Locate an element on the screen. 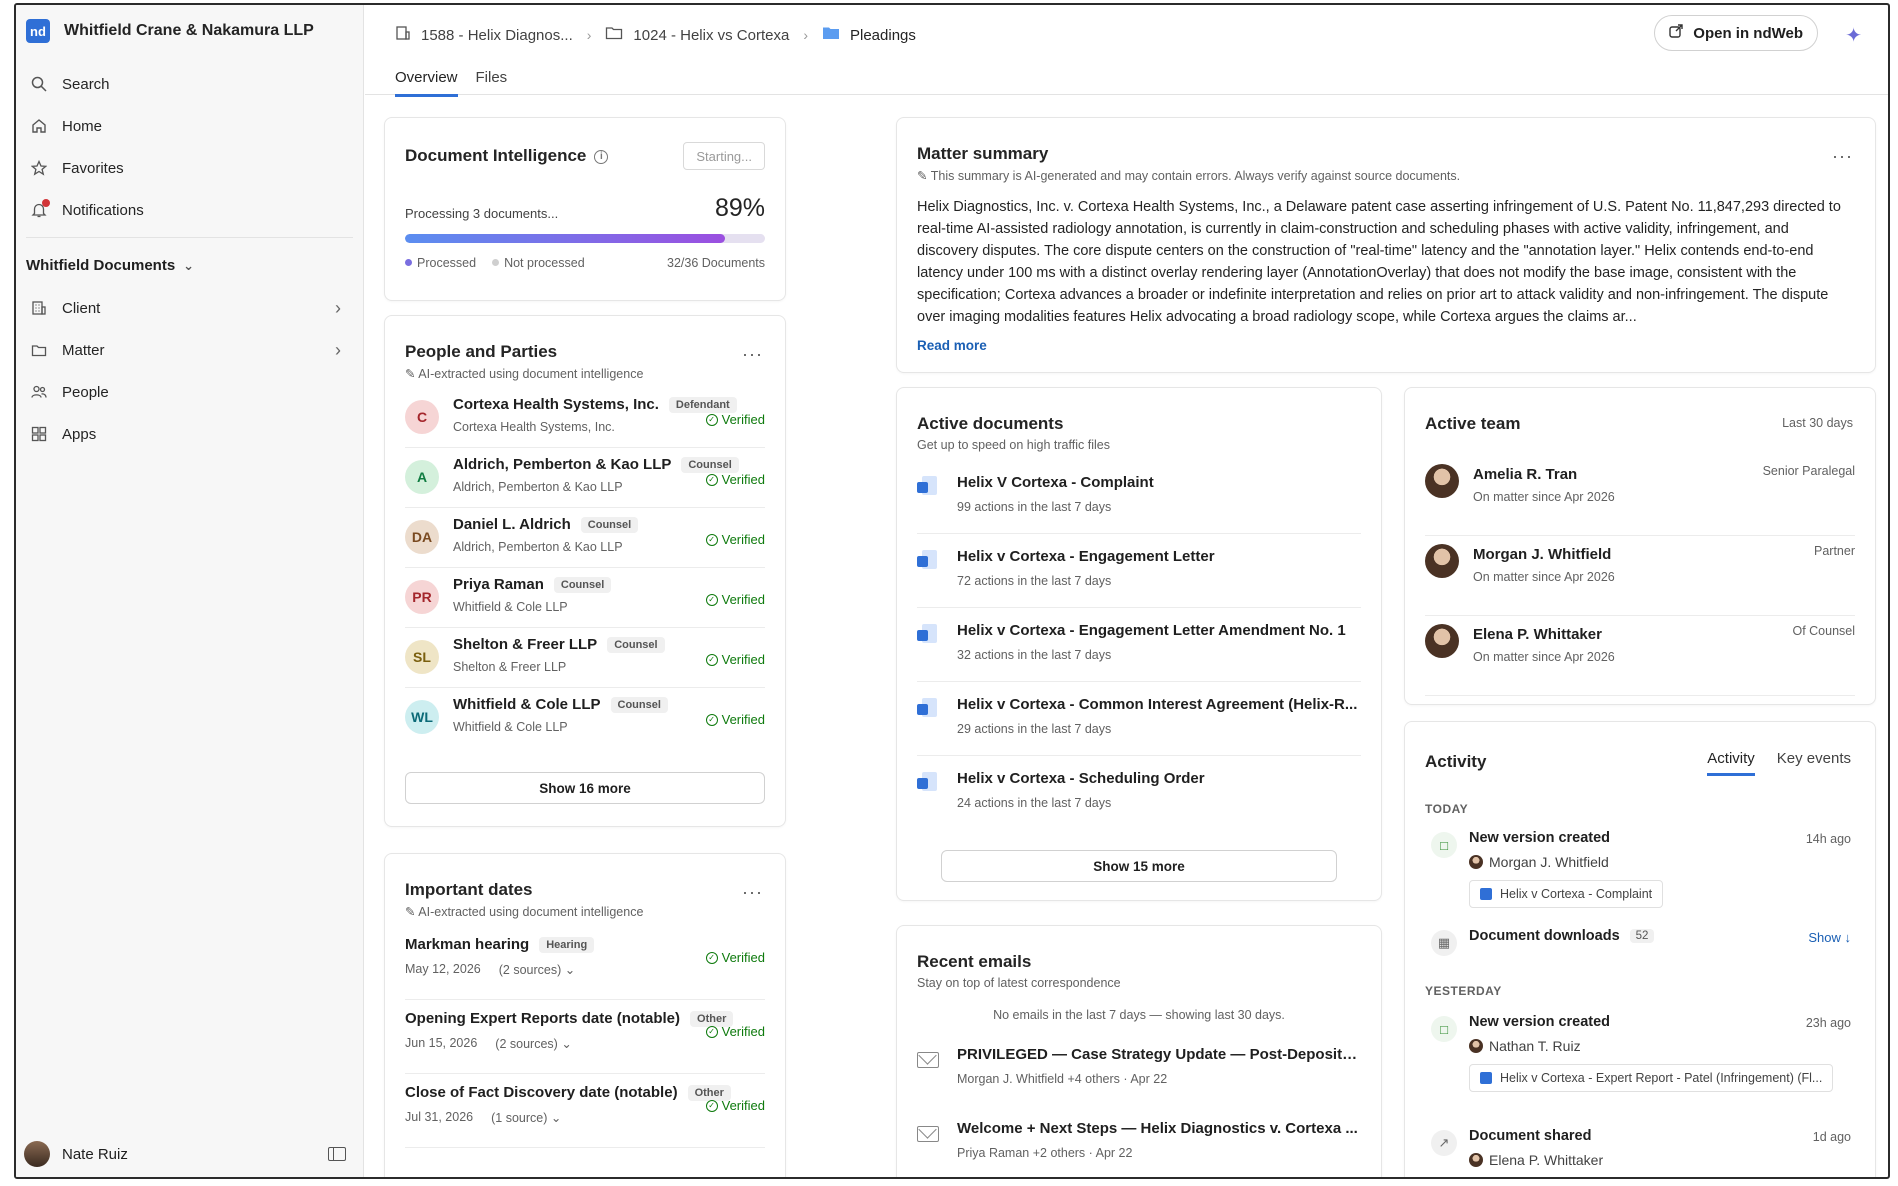 The height and width of the screenshot is (1186, 1898). section-toggle-whitfield-documents: Whitfield Documents ⌄ is located at coordinates (110, 265).